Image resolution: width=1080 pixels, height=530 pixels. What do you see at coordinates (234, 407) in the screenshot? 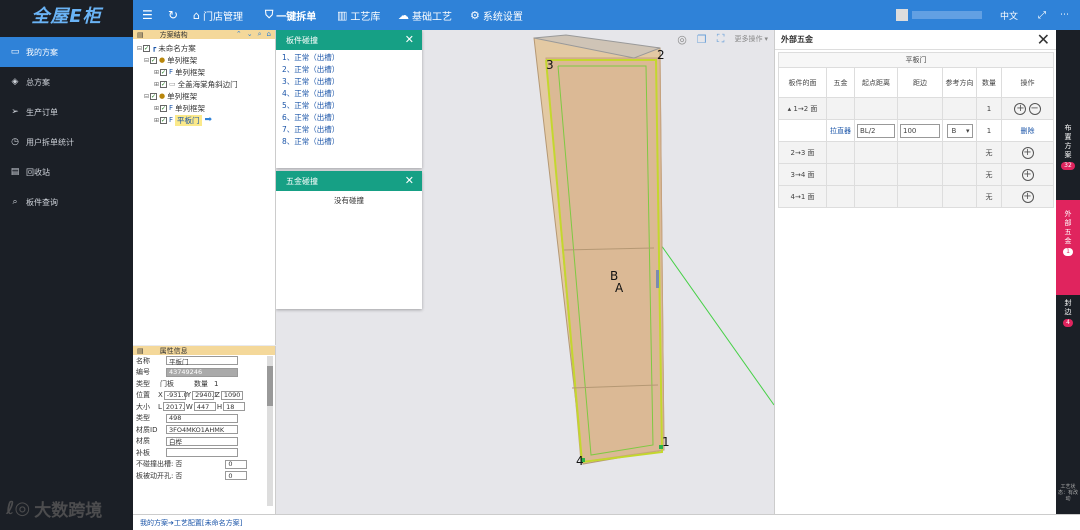
I see `size-h-input: 18` at bounding box center [234, 407].